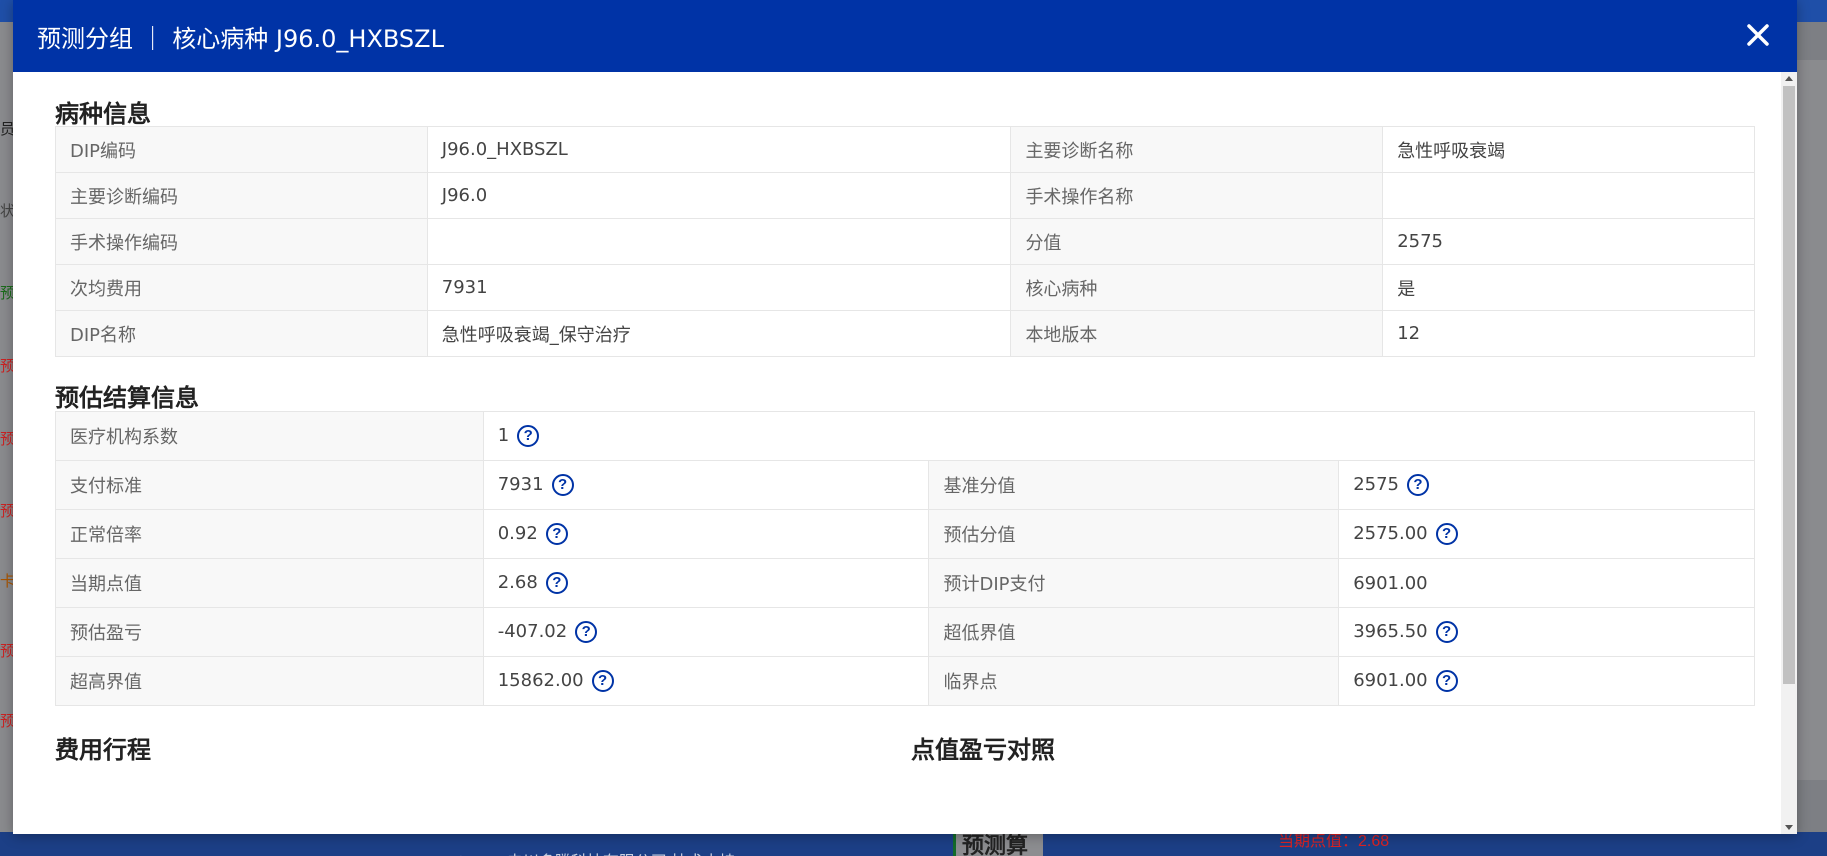 The width and height of the screenshot is (1827, 856). I want to click on cell-value: 7931?, so click(706, 485).